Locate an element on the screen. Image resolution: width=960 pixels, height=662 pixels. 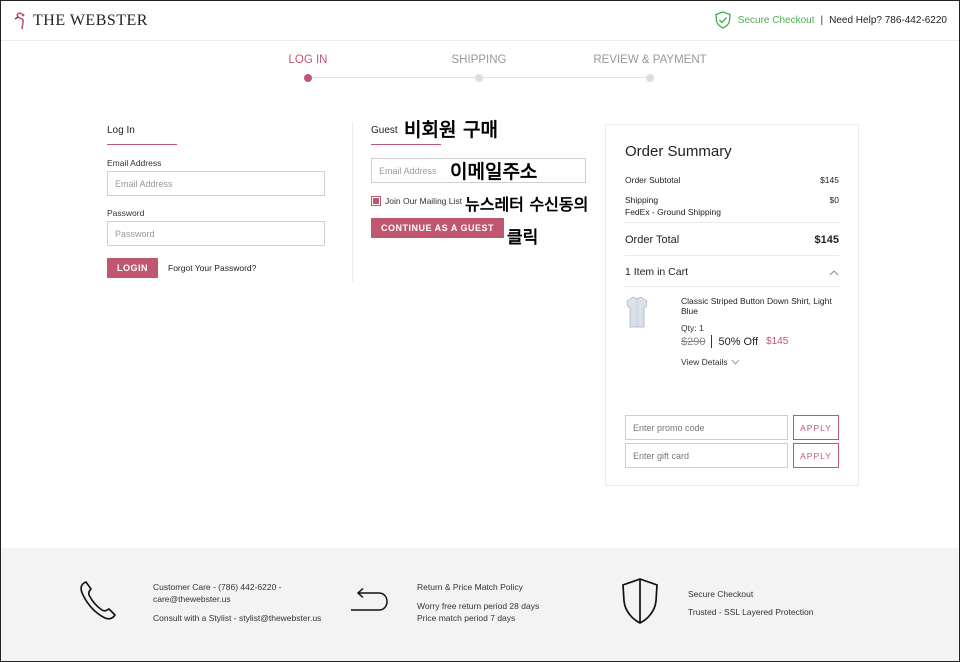
shipping-method-row: FedEx - Ground Shipping is located at coordinates (732, 212).